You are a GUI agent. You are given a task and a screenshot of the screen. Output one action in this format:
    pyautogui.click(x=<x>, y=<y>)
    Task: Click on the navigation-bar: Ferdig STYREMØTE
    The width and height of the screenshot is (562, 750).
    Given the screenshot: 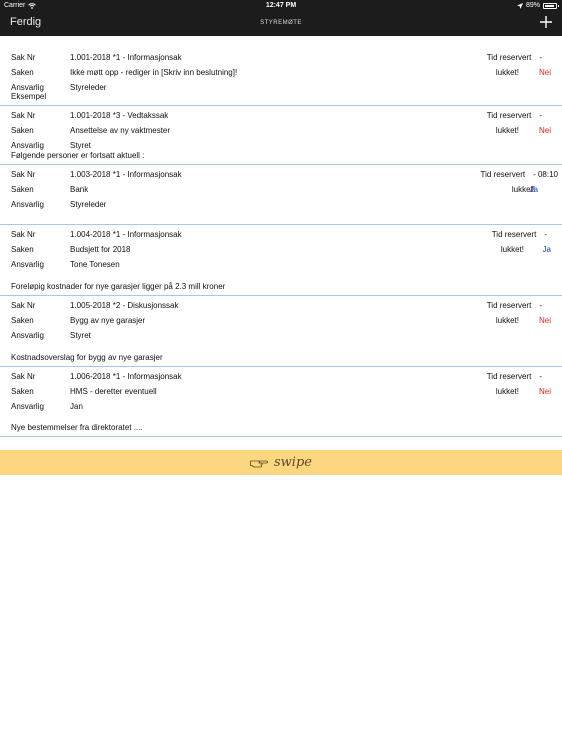 What is the action you would take?
    pyautogui.click(x=281, y=24)
    